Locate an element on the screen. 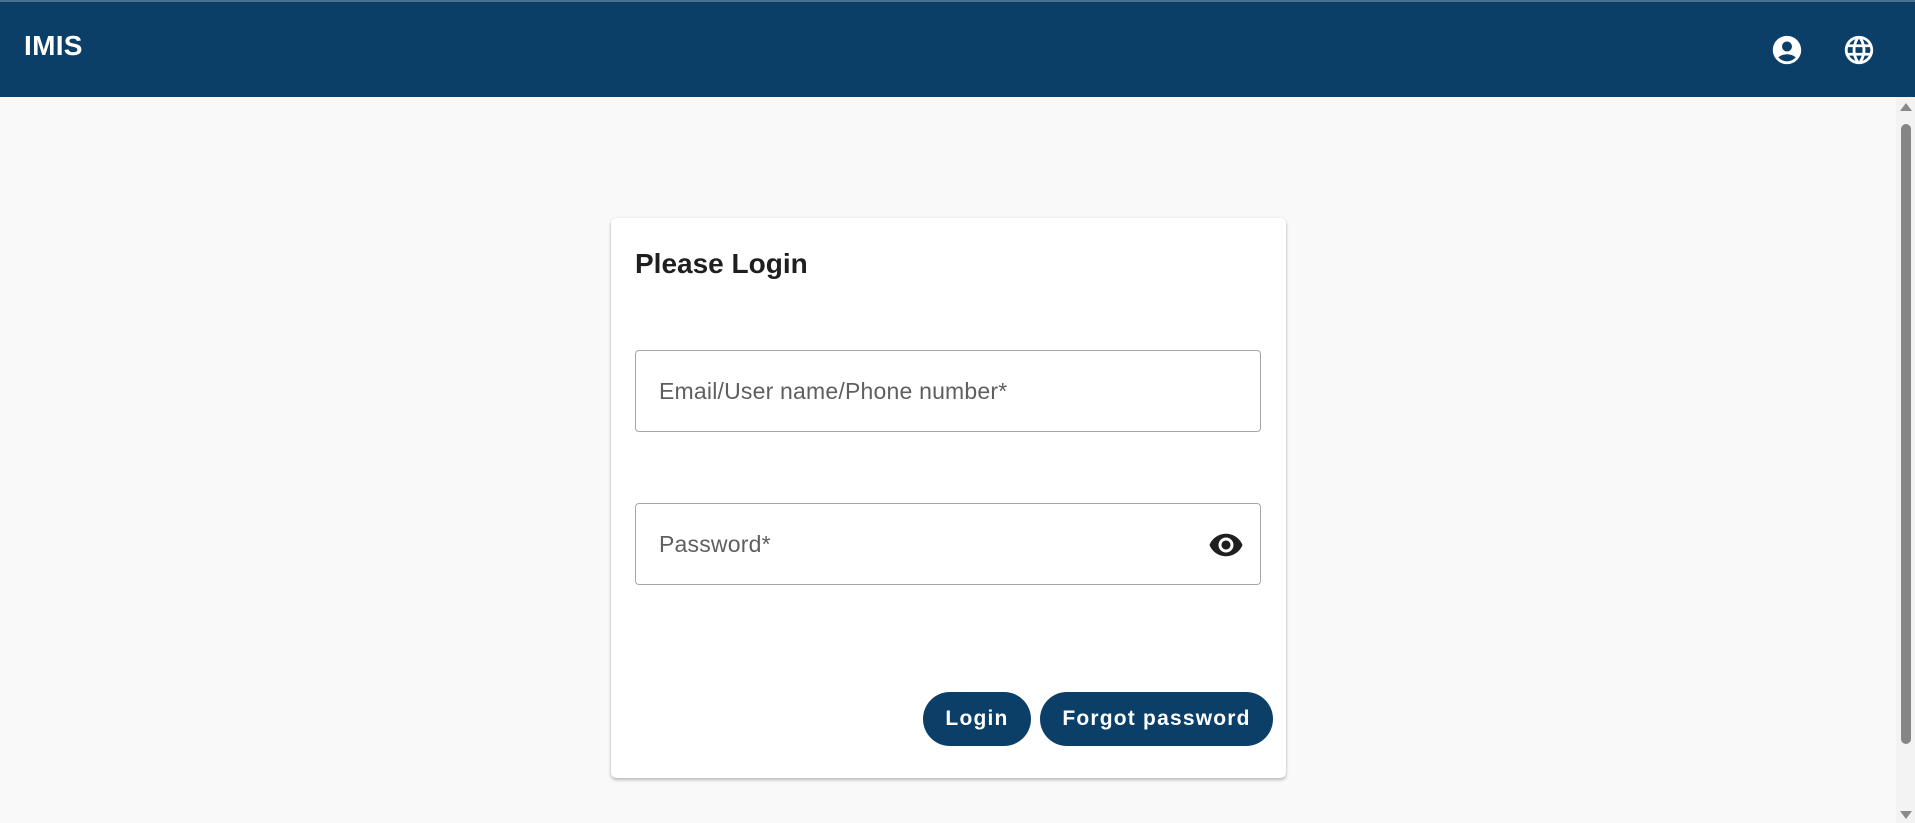 Image resolution: width=1915 pixels, height=823 pixels. account-circle-icon is located at coordinates (1787, 50).